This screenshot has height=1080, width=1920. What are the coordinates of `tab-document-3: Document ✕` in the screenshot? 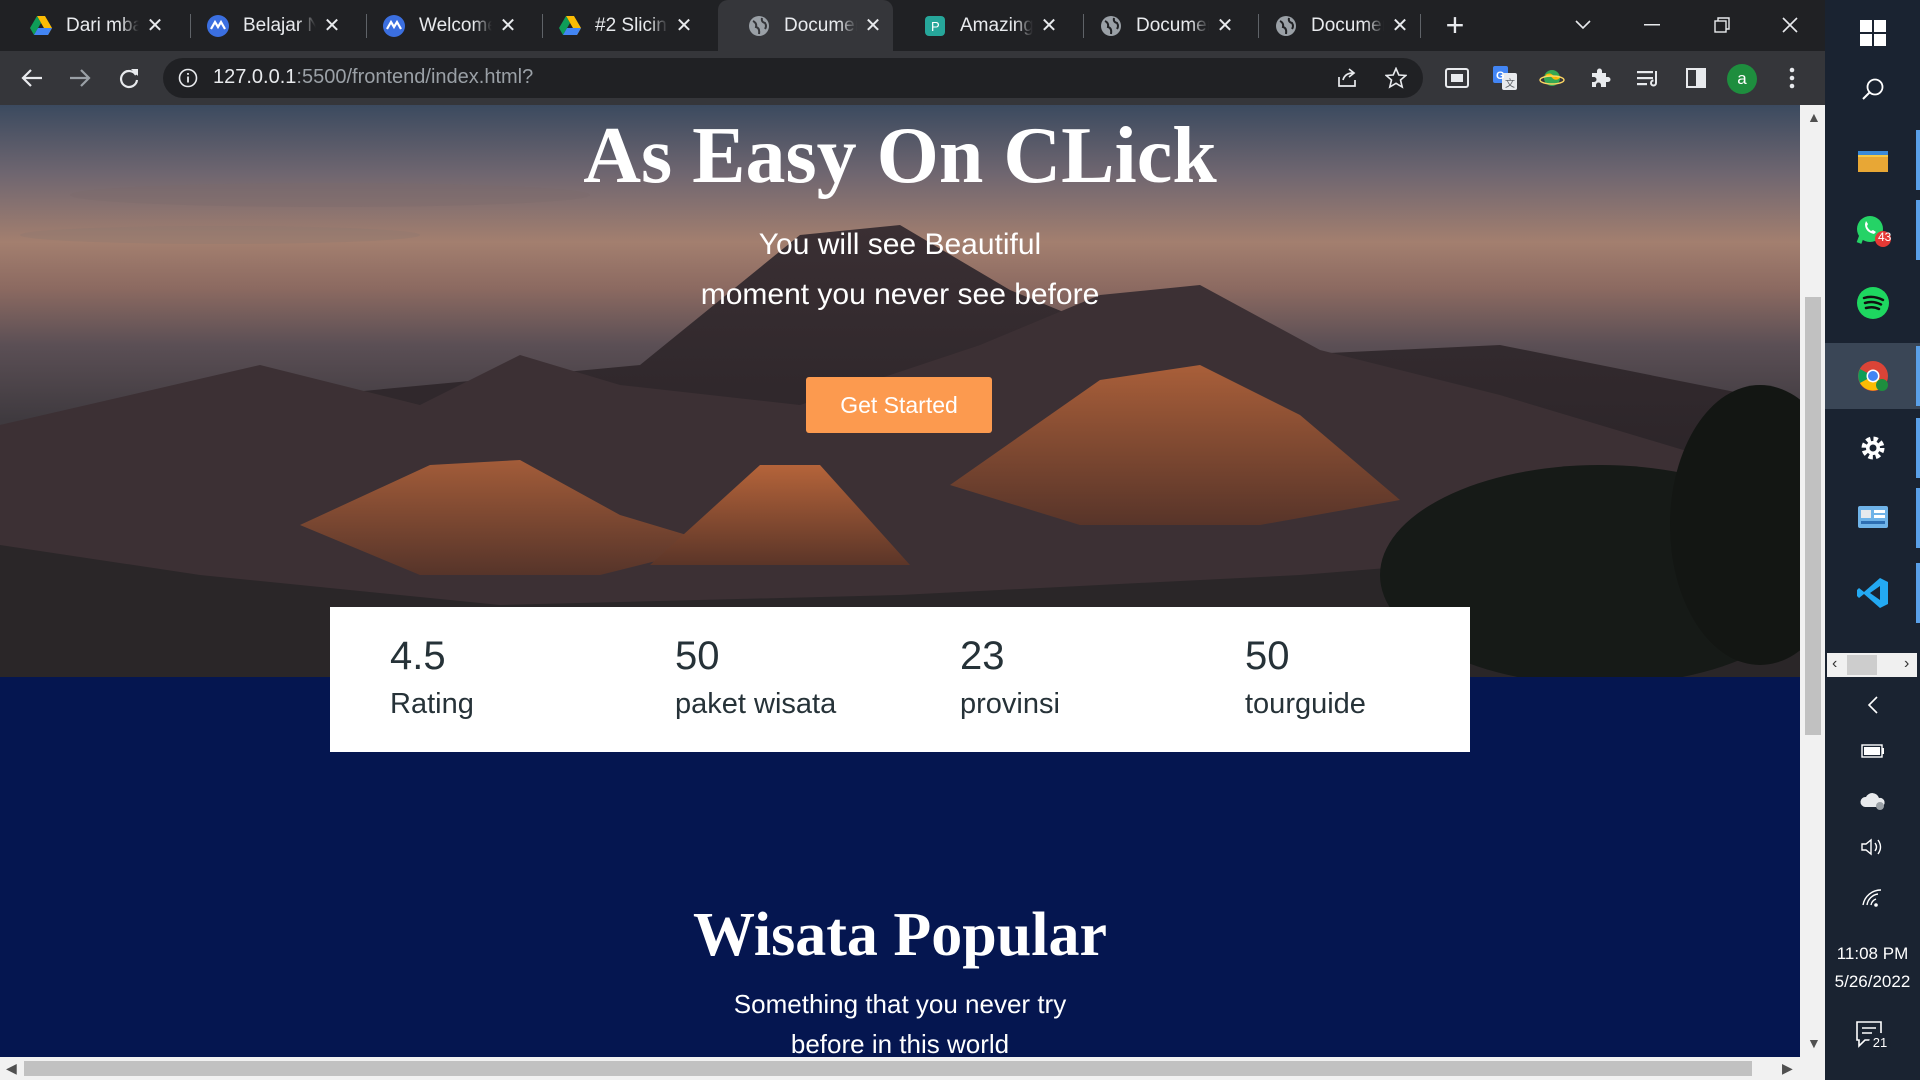 It's located at (1332, 25).